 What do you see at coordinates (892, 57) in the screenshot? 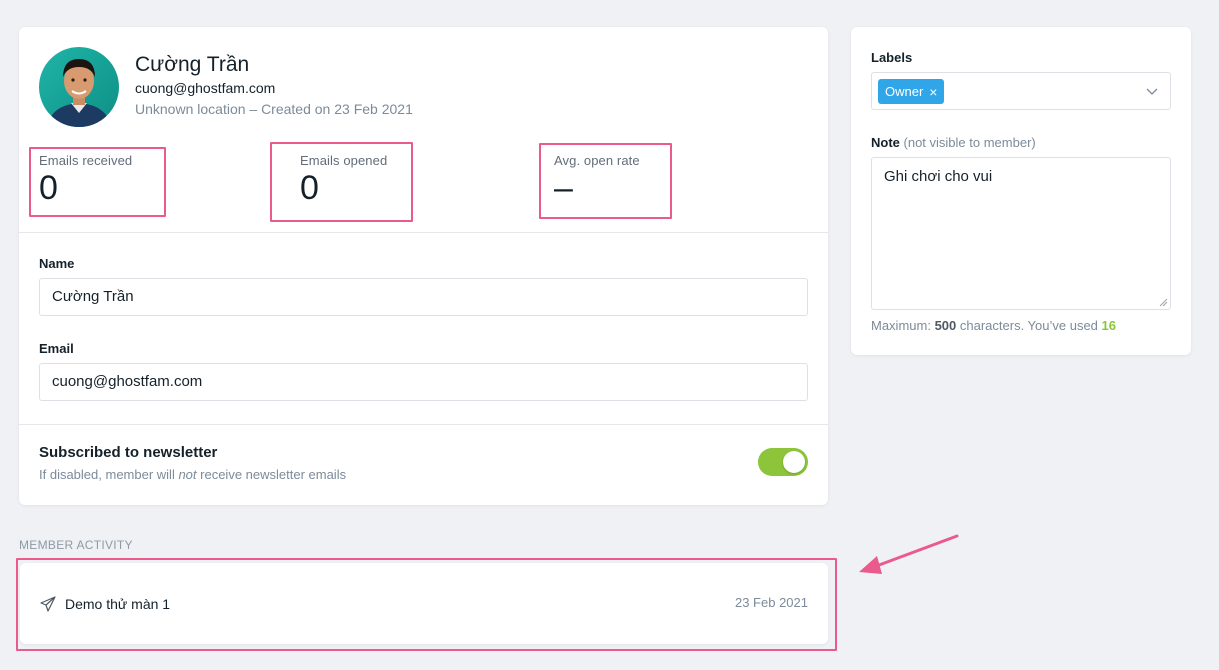
I see `labels-label: Labels` at bounding box center [892, 57].